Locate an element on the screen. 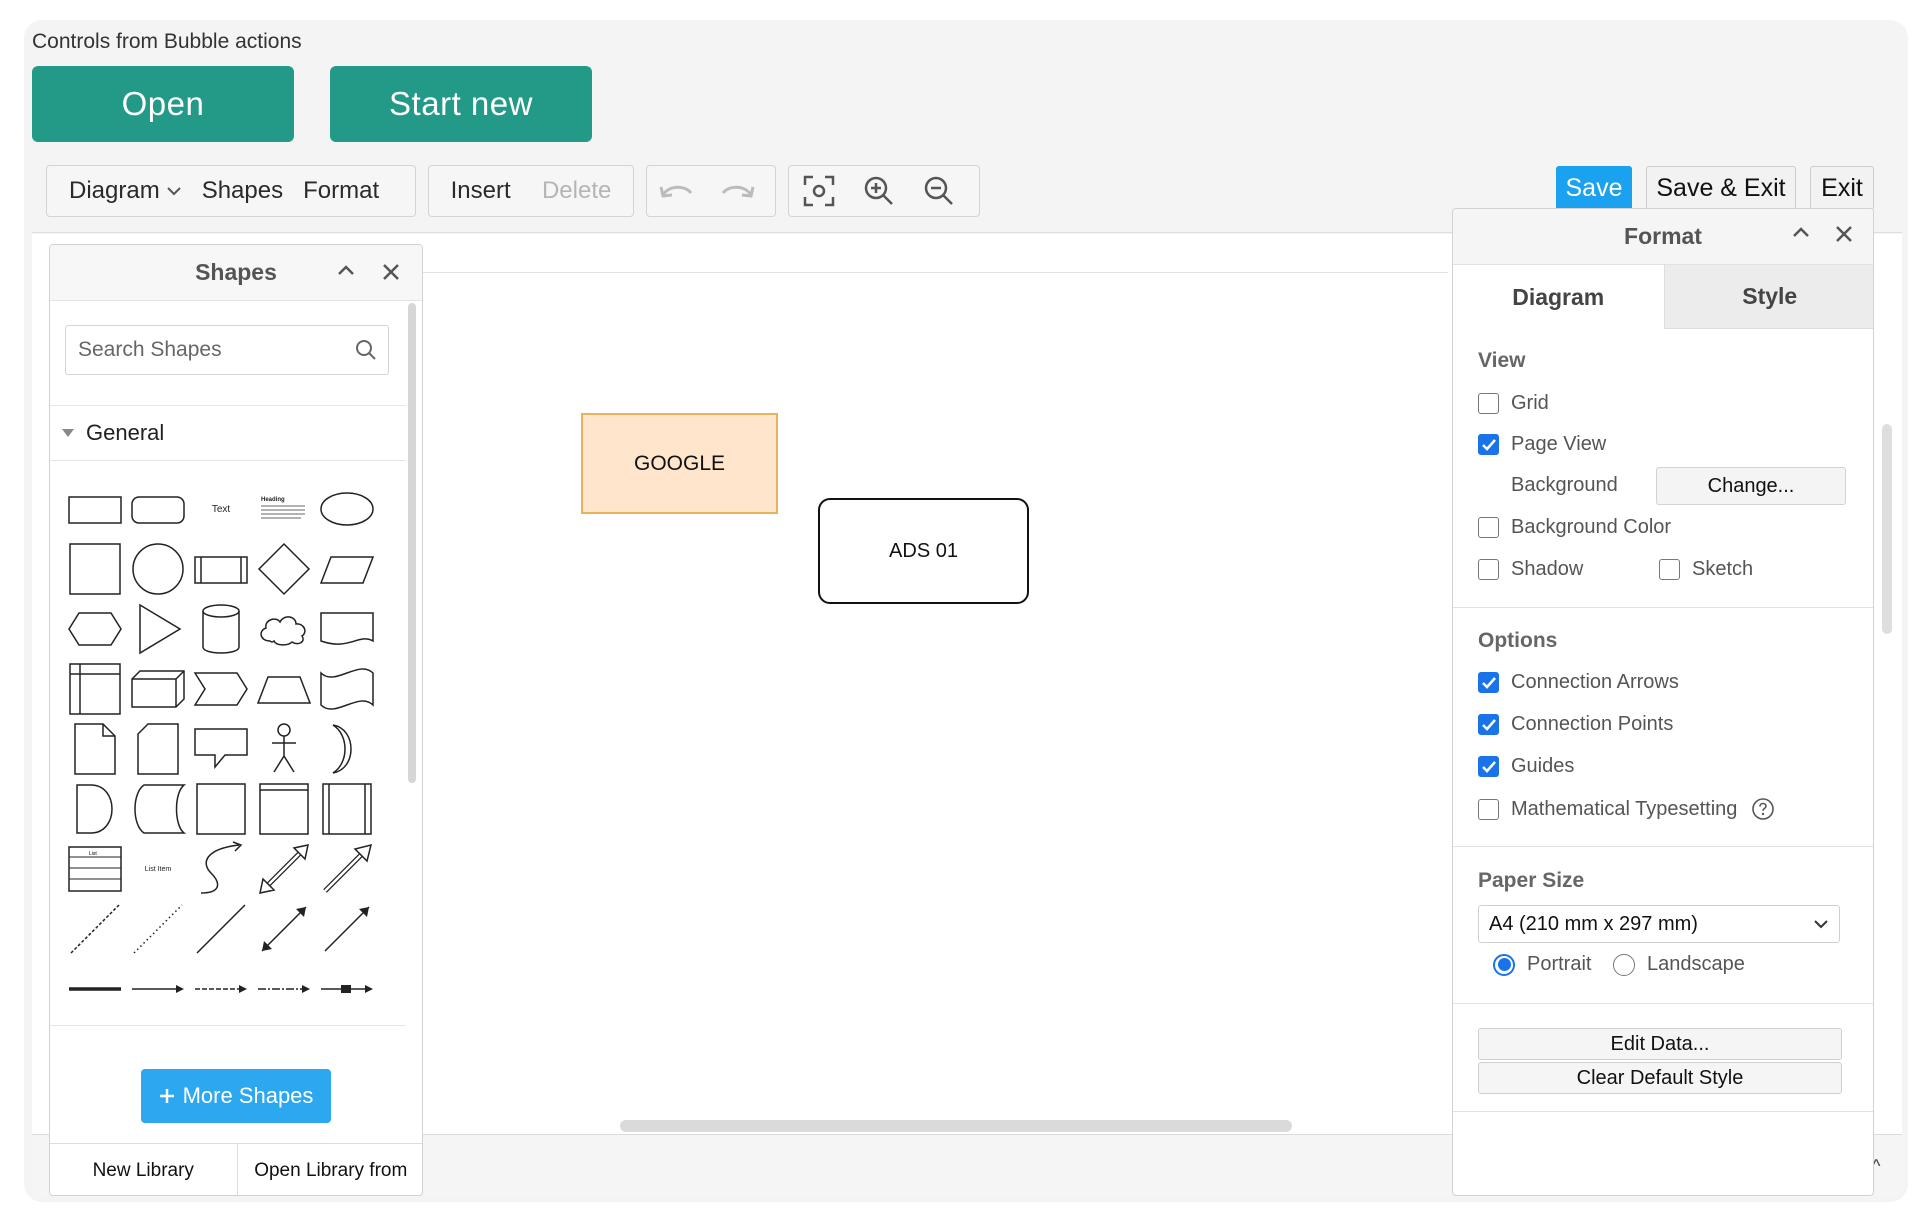 The image size is (1924, 1214). shape-rounded-rectangle is located at coordinates (158, 509).